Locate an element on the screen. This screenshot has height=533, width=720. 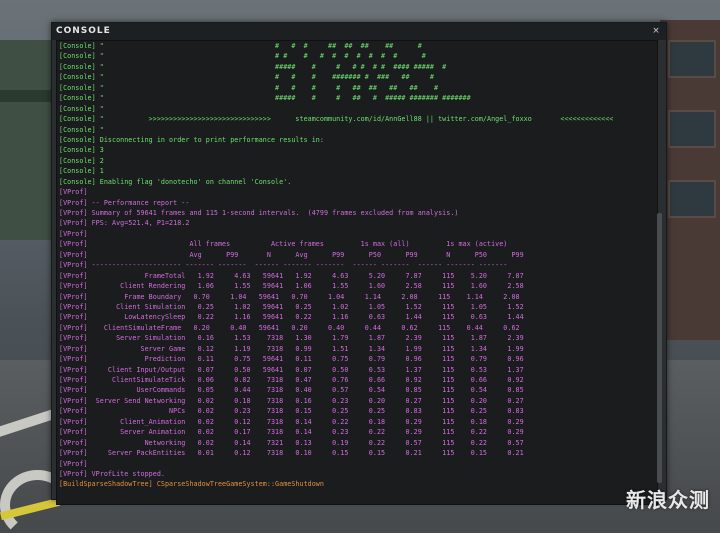
console-line: [VProf] FPS: Avg=521.4, P1=218.2 is located at coordinates (124, 223).